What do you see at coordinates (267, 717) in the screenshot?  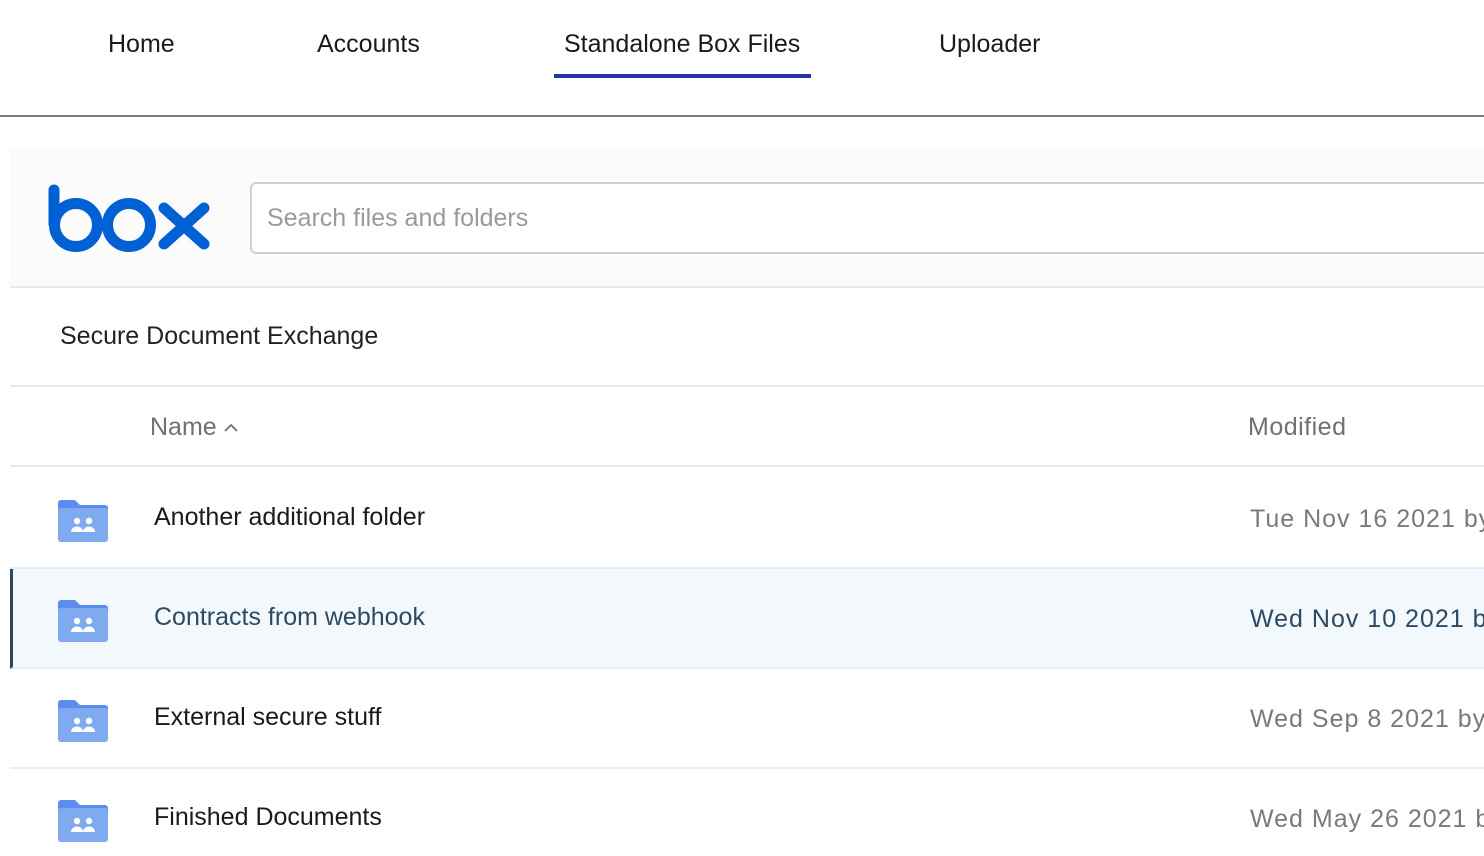 I see `item-name: External secure stuff` at bounding box center [267, 717].